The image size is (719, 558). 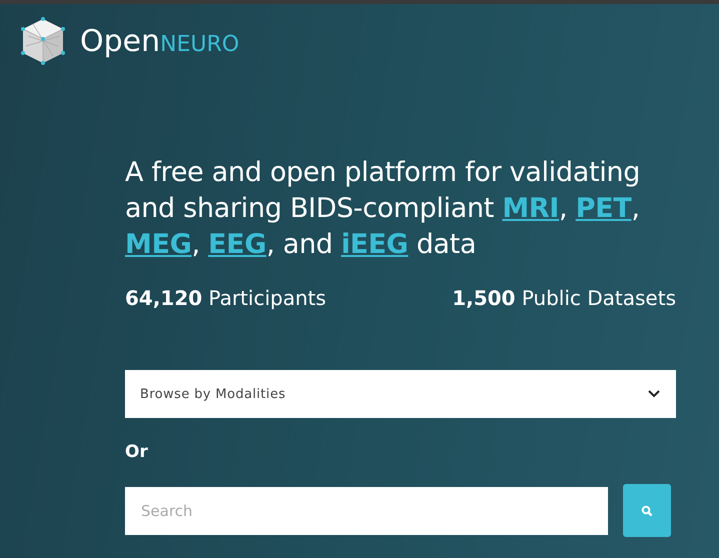 What do you see at coordinates (237, 244) in the screenshot?
I see `modality-link: EEG` at bounding box center [237, 244].